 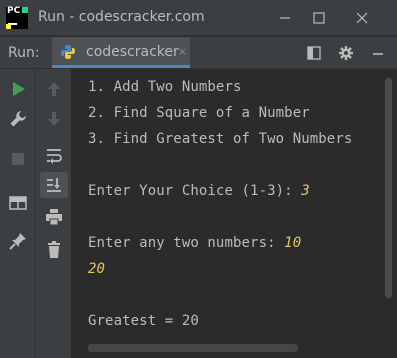 What do you see at coordinates (285, 18) in the screenshot?
I see `minimize-icon` at bounding box center [285, 18].